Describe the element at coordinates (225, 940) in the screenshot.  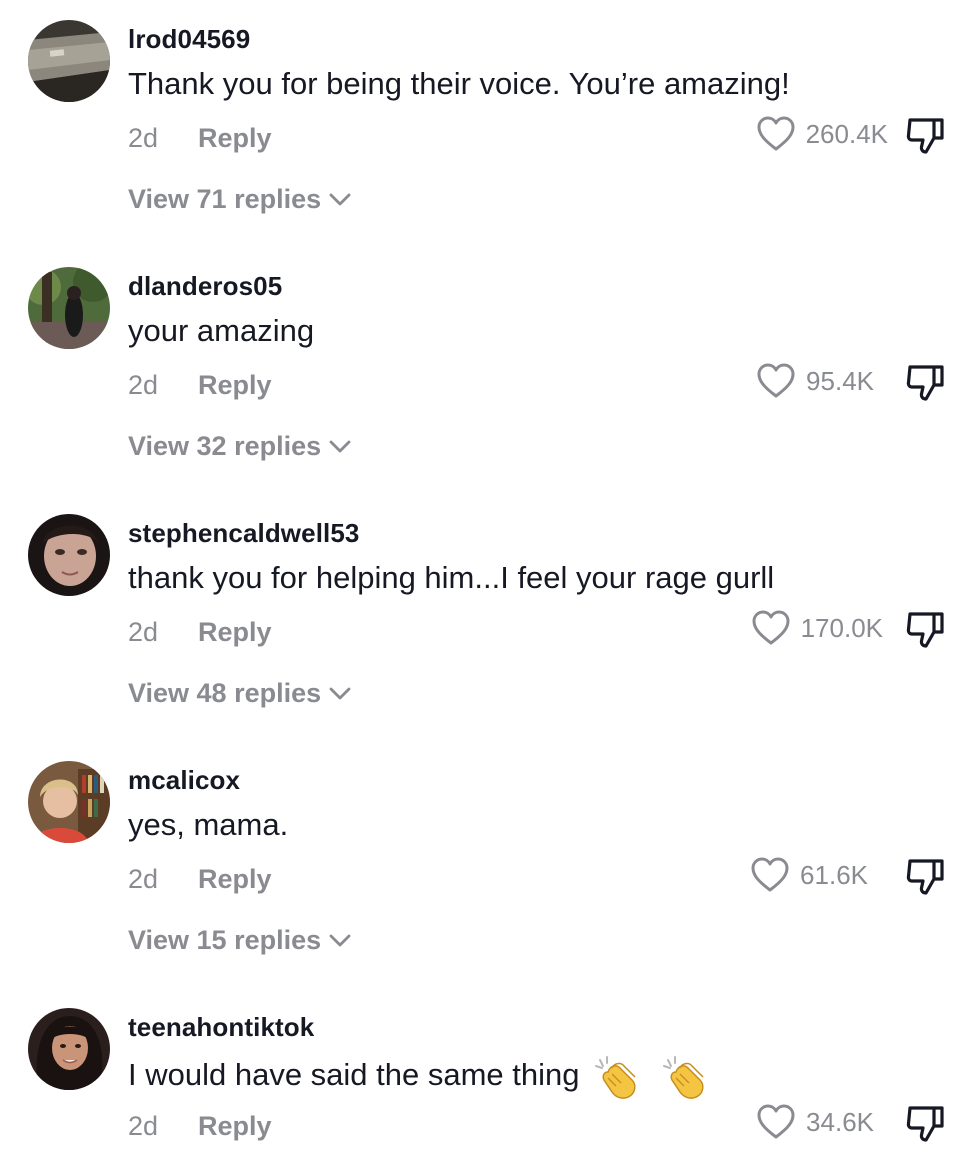
I see `view-replies-label: View 15 replies` at that location.